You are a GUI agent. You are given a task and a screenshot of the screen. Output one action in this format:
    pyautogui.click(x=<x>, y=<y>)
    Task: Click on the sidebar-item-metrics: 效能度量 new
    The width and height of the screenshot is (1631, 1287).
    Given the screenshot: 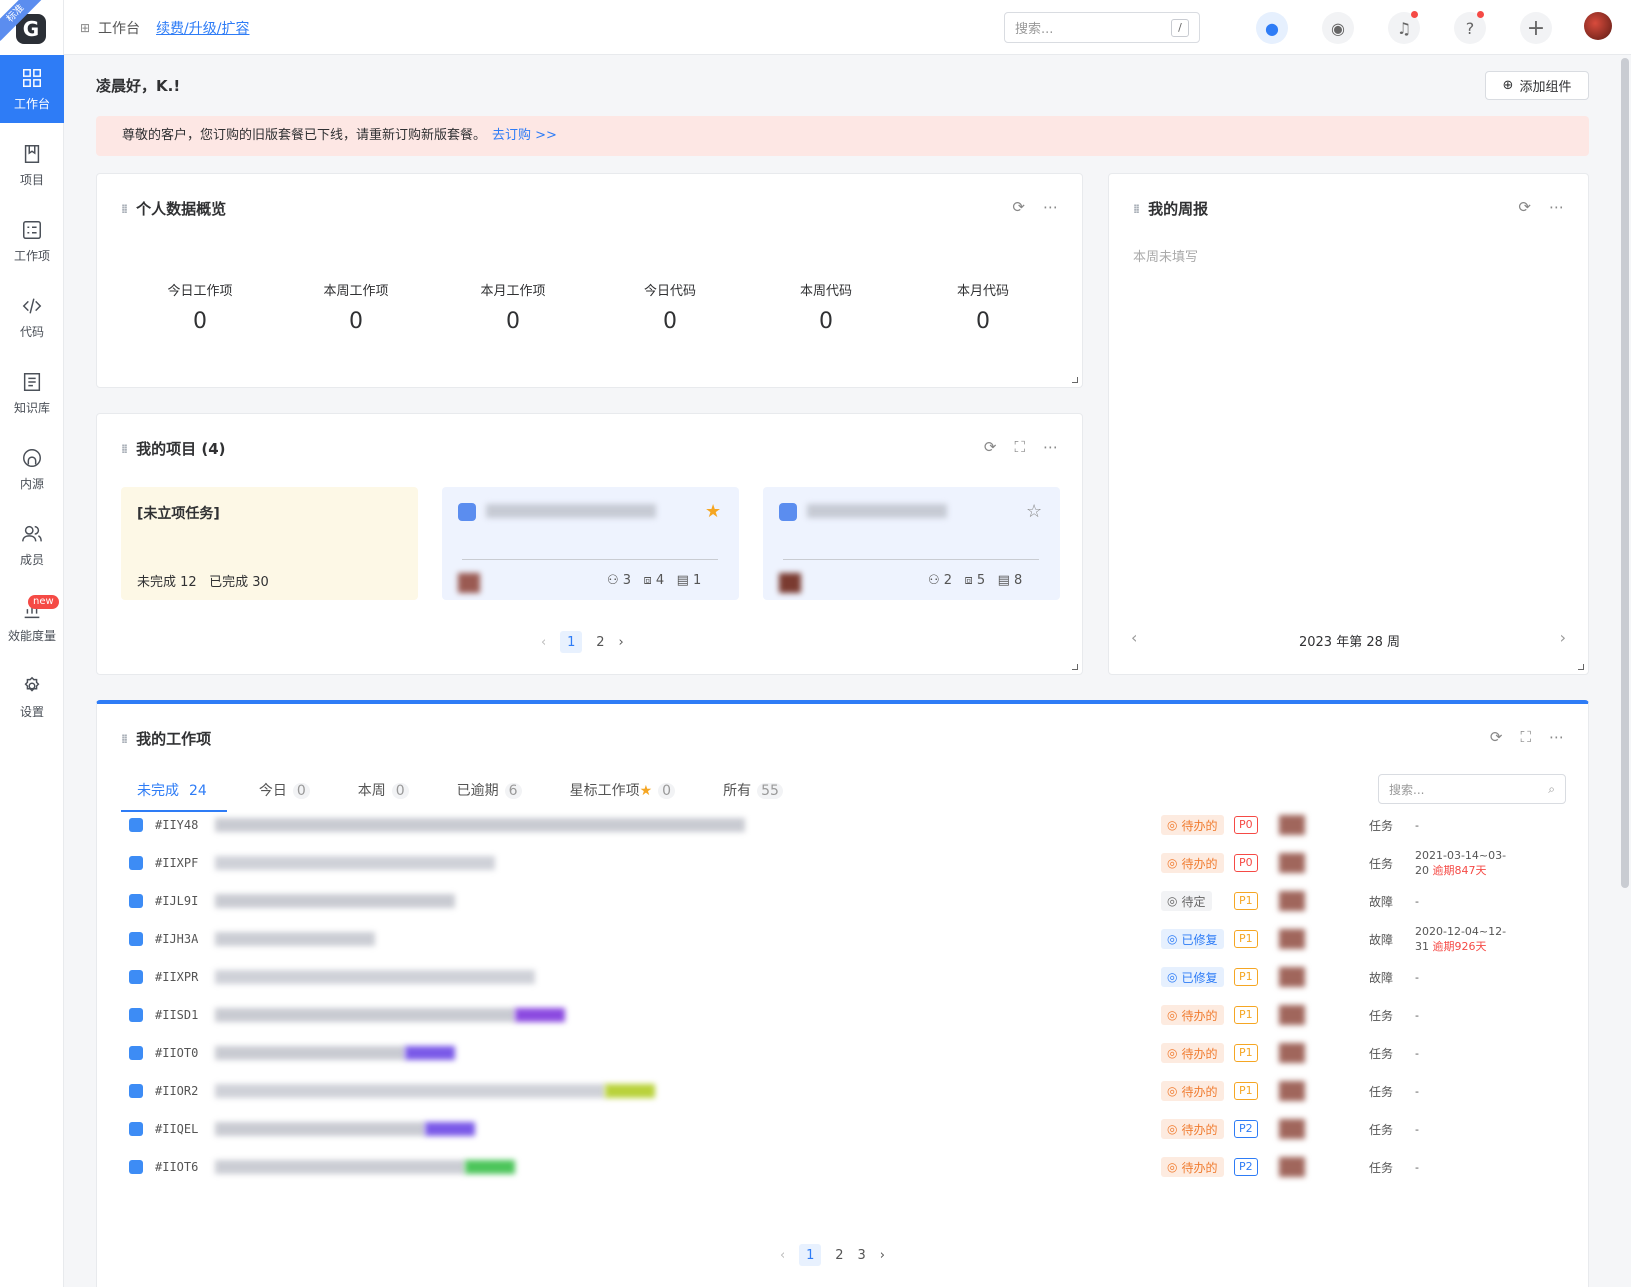 What is the action you would take?
    pyautogui.click(x=32, y=621)
    